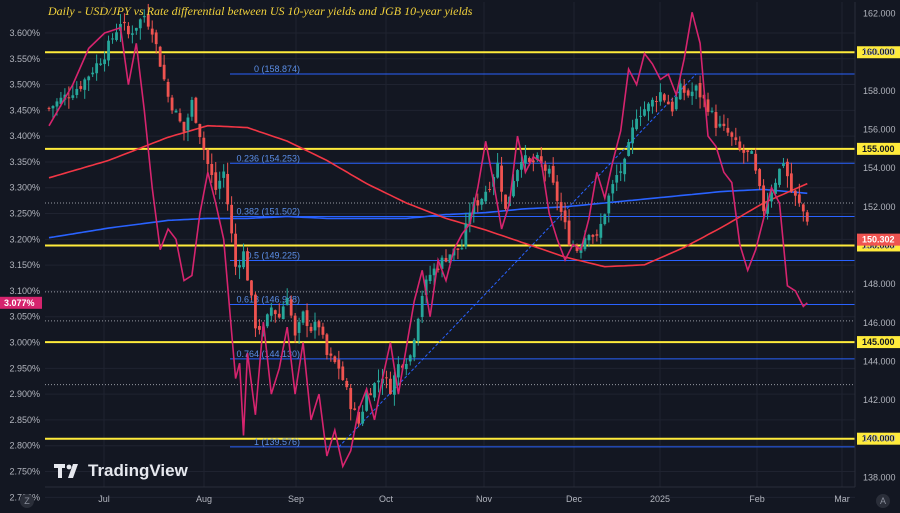 The image size is (900, 513). I want to click on right-axis-tick: 152.000, so click(879, 207).